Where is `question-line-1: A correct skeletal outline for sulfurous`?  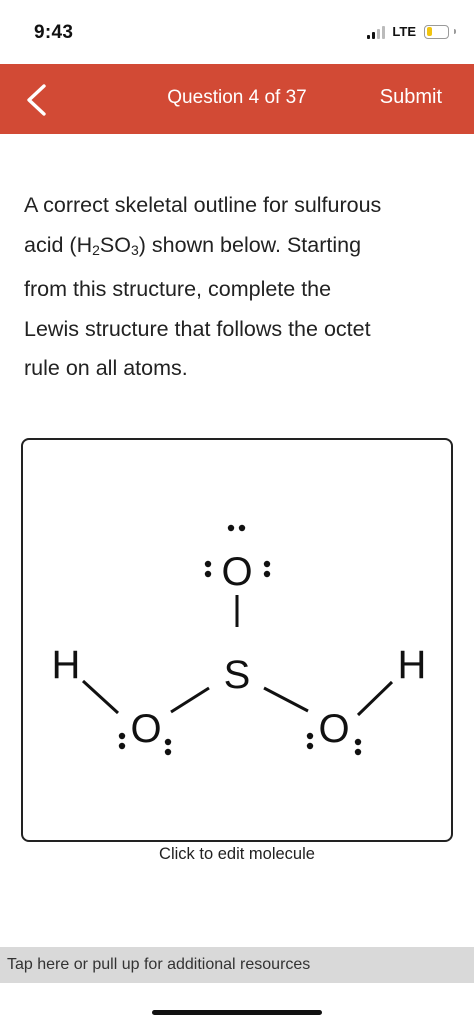 question-line-1: A correct skeletal outline for sulfurous is located at coordinates (203, 205).